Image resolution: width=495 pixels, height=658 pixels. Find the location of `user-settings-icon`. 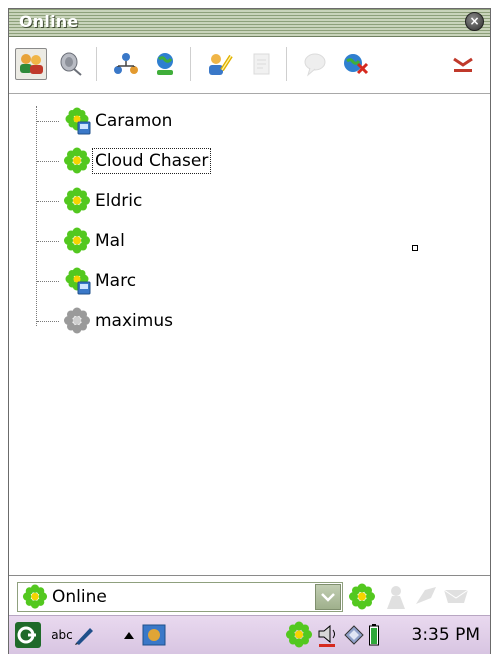

user-settings-icon is located at coordinates (221, 64).